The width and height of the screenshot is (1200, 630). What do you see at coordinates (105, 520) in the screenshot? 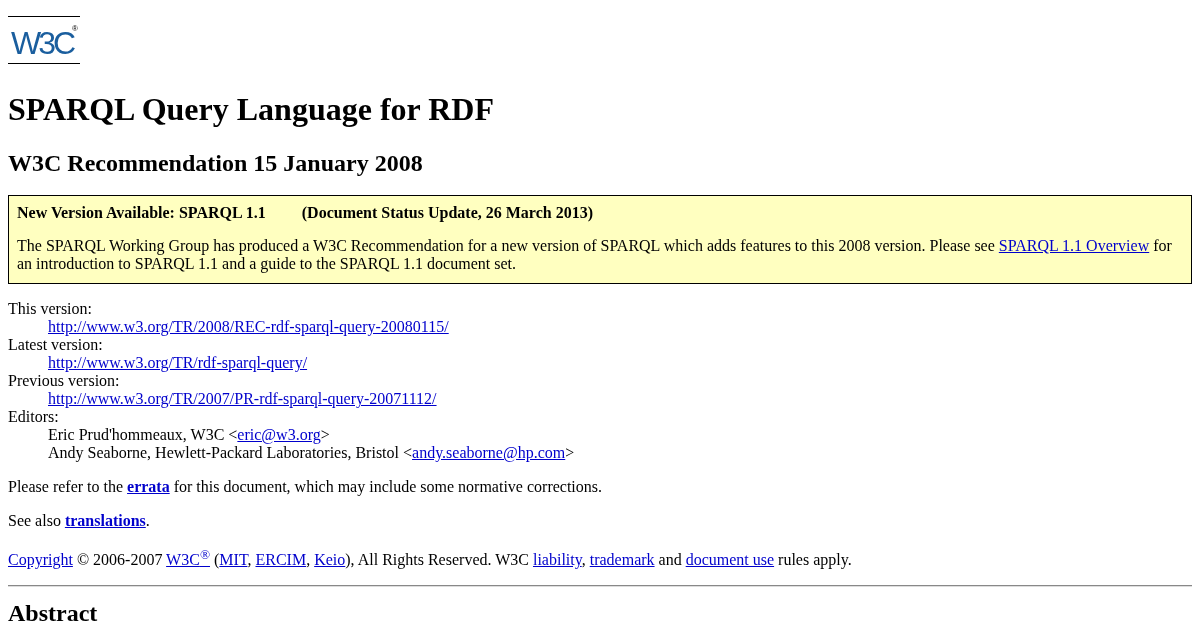
I see `link: translations` at bounding box center [105, 520].